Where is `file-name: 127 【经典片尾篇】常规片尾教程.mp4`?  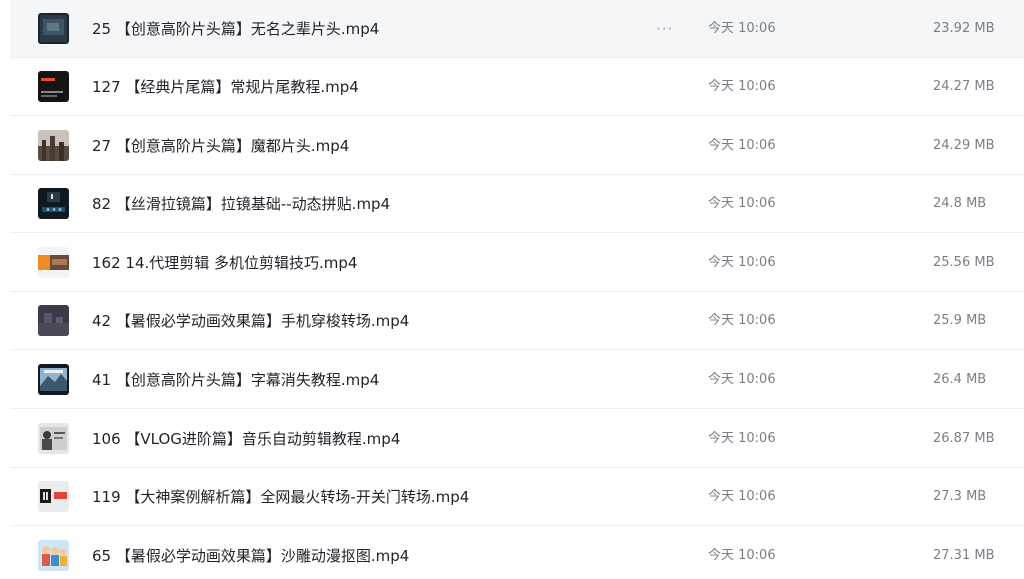 file-name: 127 【经典片尾篇】常规片尾教程.mp4 is located at coordinates (225, 87).